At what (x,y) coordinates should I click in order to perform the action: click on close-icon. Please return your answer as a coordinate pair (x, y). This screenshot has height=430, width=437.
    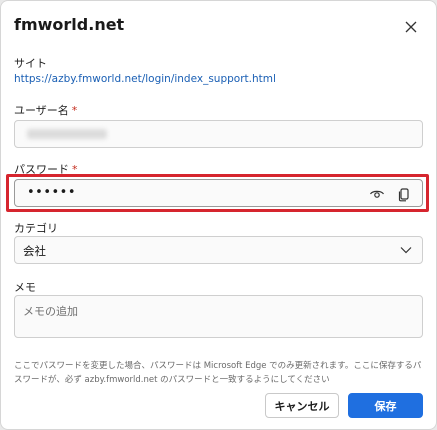
    Looking at the image, I should click on (411, 27).